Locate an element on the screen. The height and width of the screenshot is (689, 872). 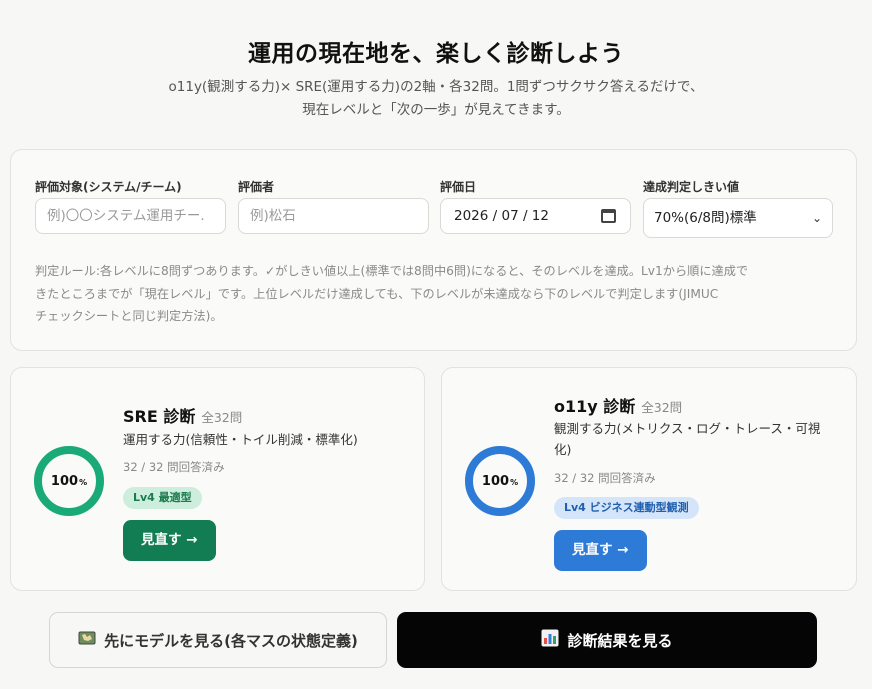
bar-chart-icon is located at coordinates (550, 640).